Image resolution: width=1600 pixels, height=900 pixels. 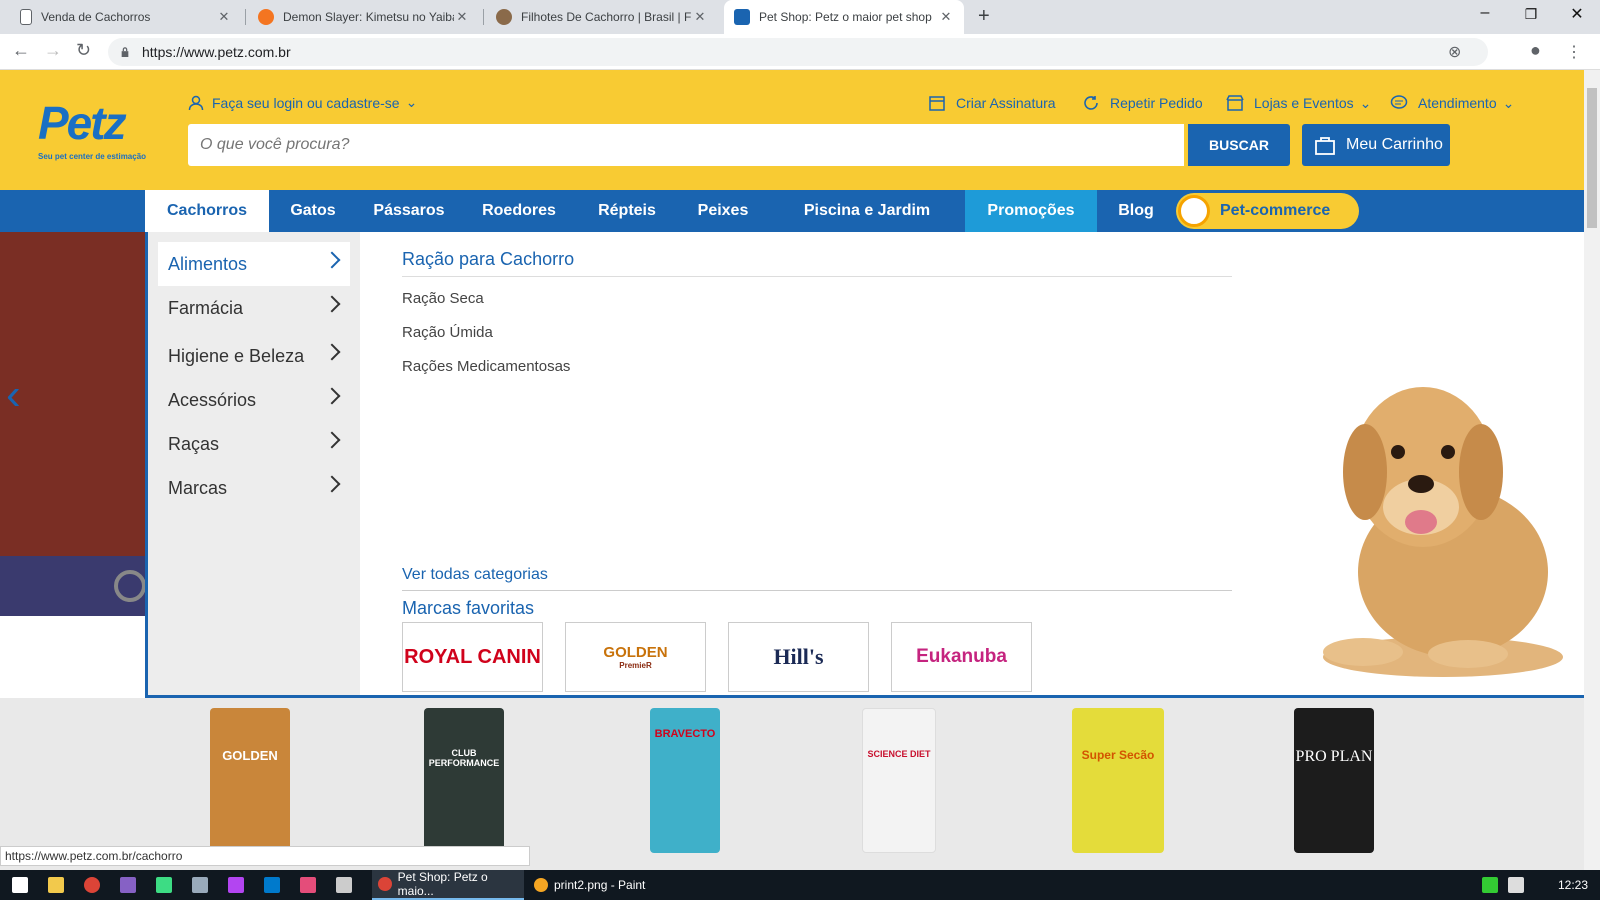 What do you see at coordinates (992, 103) in the screenshot?
I see `criar-assinatura-link: Criar Assinatura` at bounding box center [992, 103].